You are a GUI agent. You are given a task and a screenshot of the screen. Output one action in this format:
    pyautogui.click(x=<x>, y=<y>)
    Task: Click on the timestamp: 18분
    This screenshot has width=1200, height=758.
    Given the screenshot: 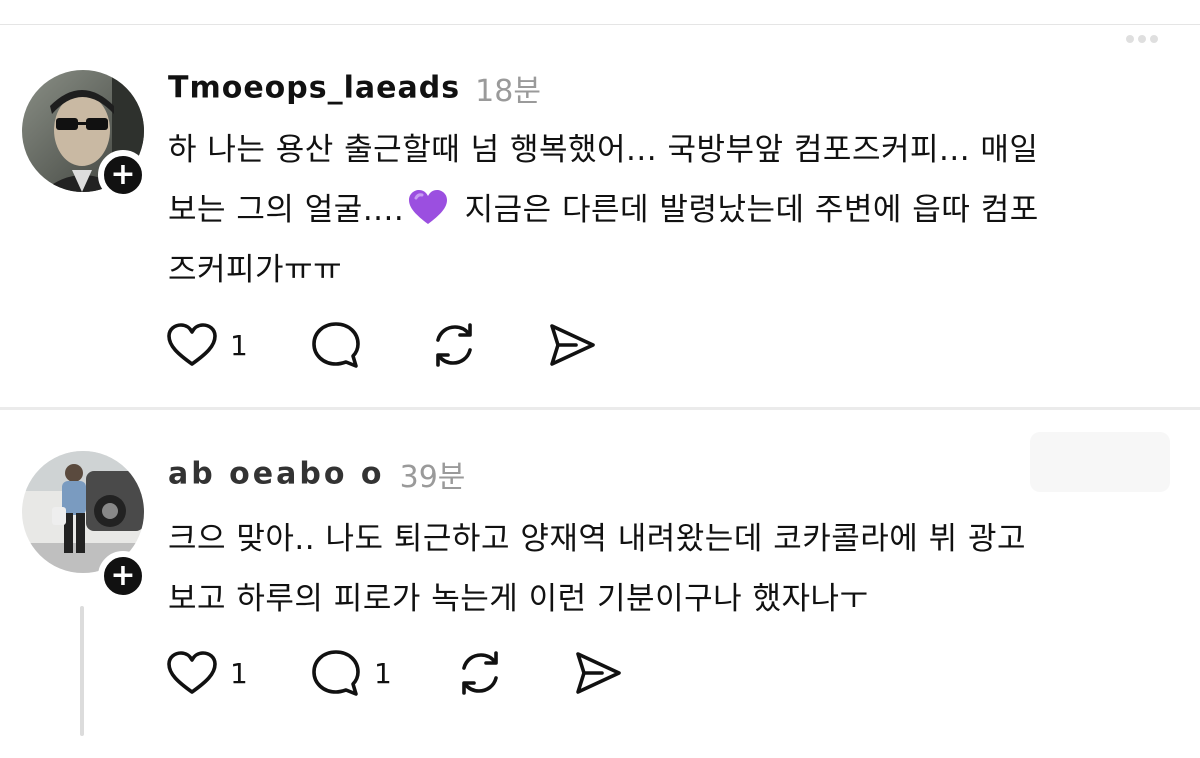 What is the action you would take?
    pyautogui.click(x=508, y=91)
    